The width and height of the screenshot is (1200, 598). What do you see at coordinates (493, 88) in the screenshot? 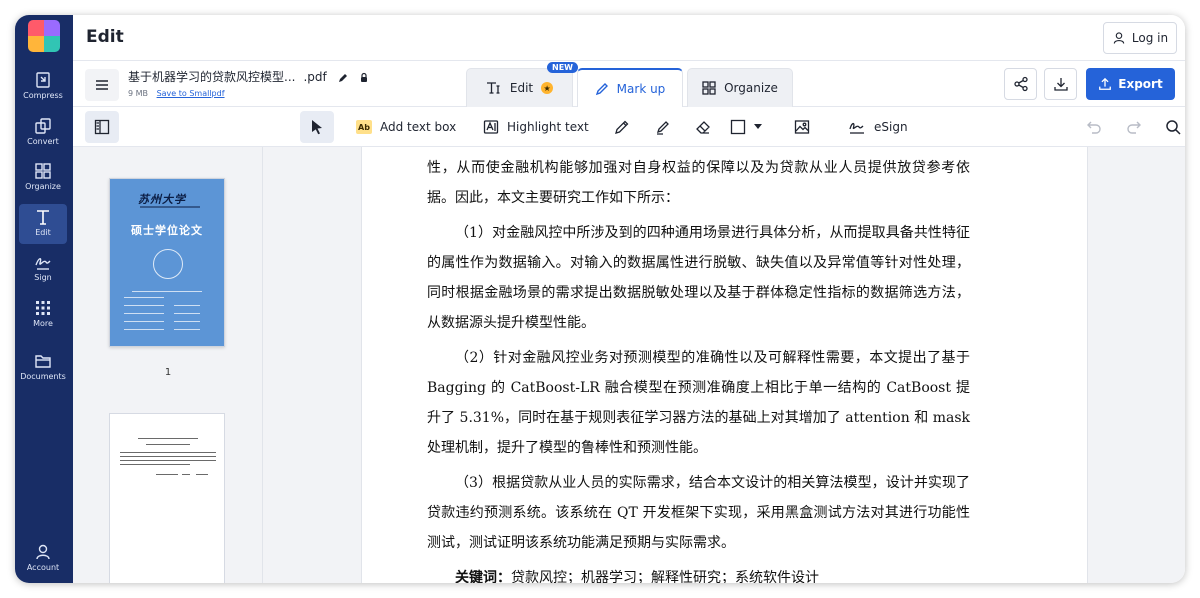
I see `text-edit-icon` at bounding box center [493, 88].